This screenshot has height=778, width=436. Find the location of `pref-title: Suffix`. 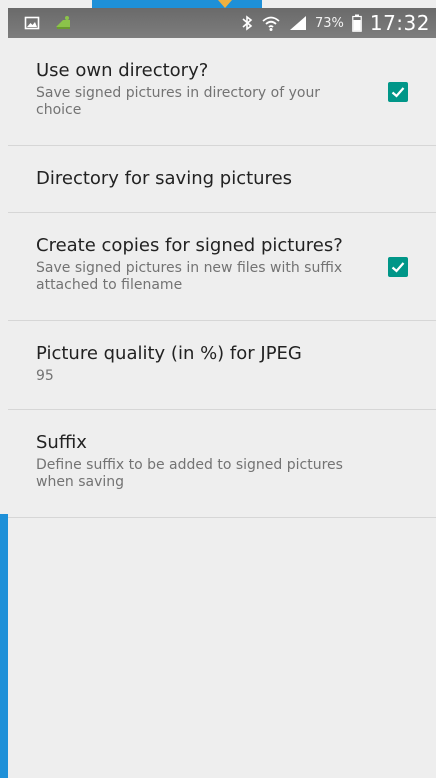

pref-title: Suffix is located at coordinates (61, 442).